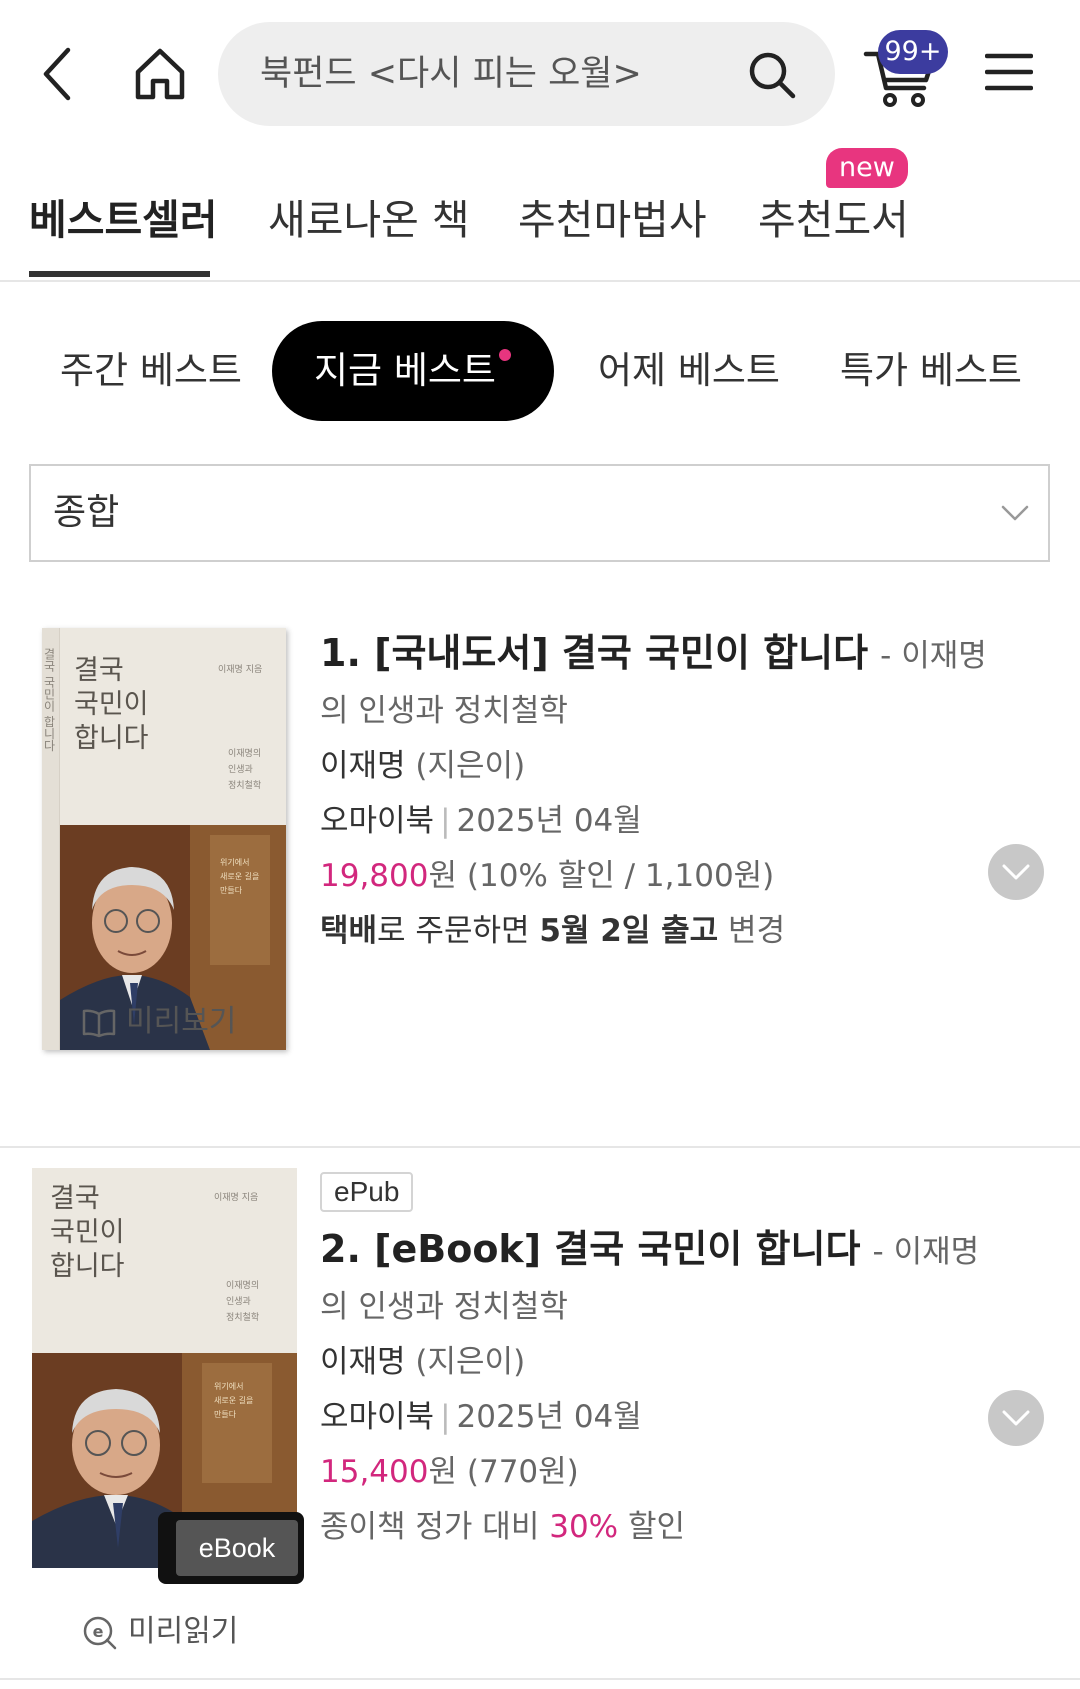 Image resolution: width=1080 pixels, height=1689 pixels. Describe the element at coordinates (151, 371) in the screenshot. I see `segment-weekly-best: 주간 베스트` at that location.